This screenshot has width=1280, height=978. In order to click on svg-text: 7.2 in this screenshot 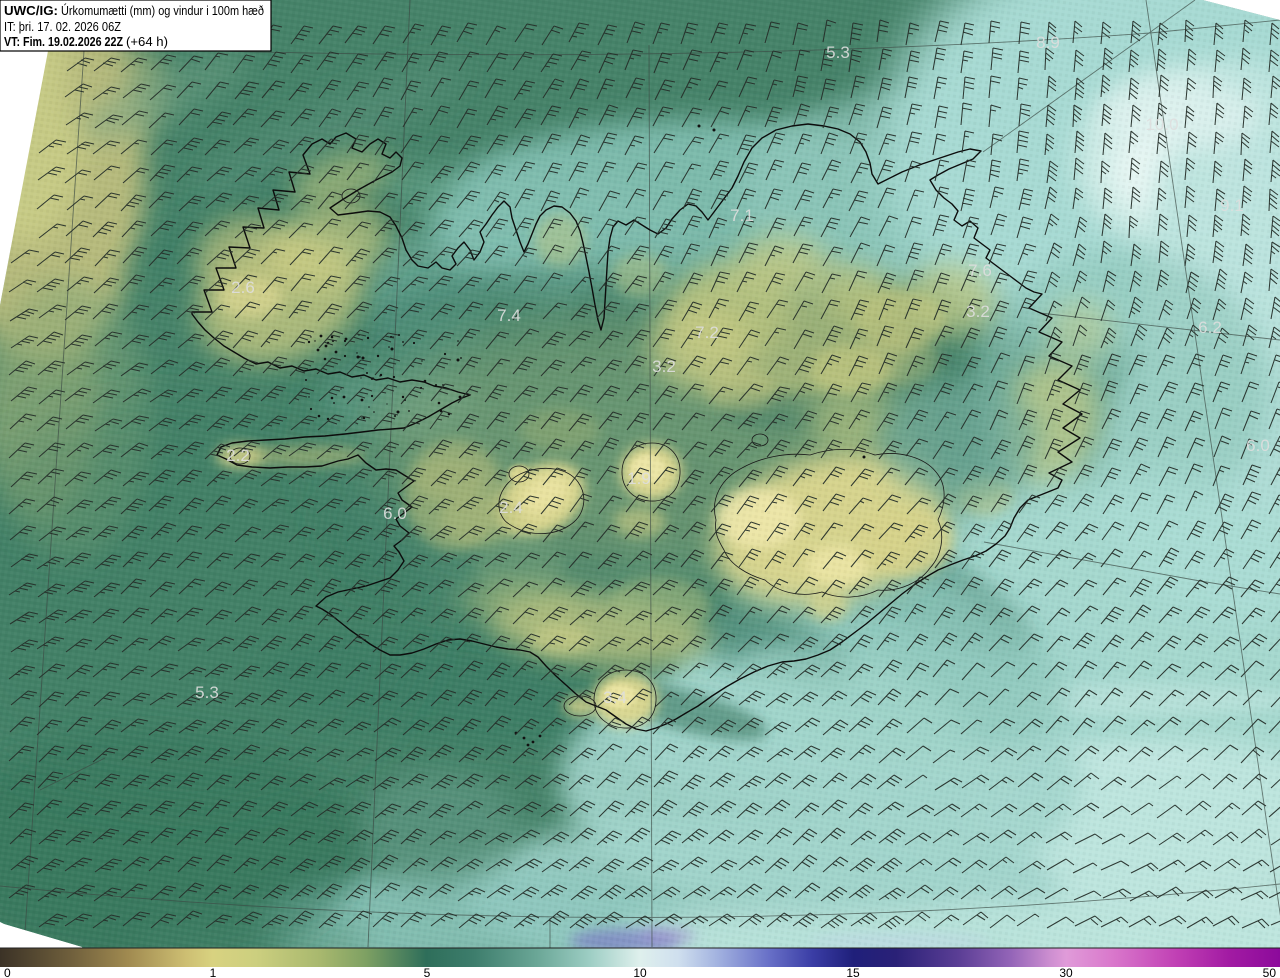, I will do `click(707, 332)`.